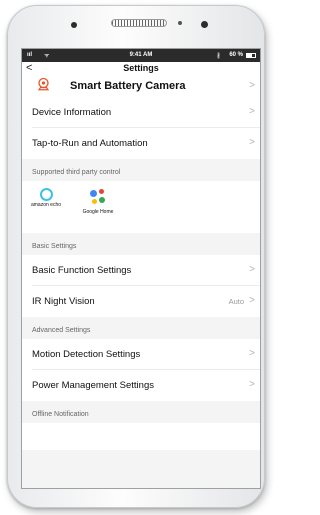 This screenshot has height=515, width=320. I want to click on tap-to-run-row: Tap-to-Run and Automation >, so click(141, 143).